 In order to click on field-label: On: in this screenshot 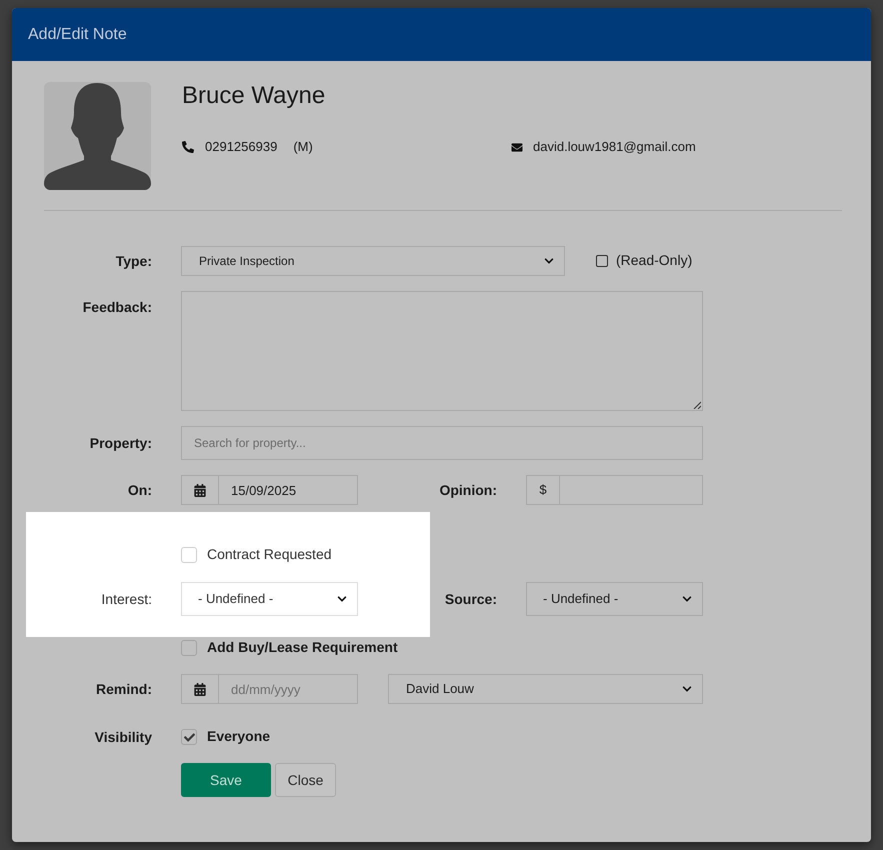, I will do `click(140, 490)`.